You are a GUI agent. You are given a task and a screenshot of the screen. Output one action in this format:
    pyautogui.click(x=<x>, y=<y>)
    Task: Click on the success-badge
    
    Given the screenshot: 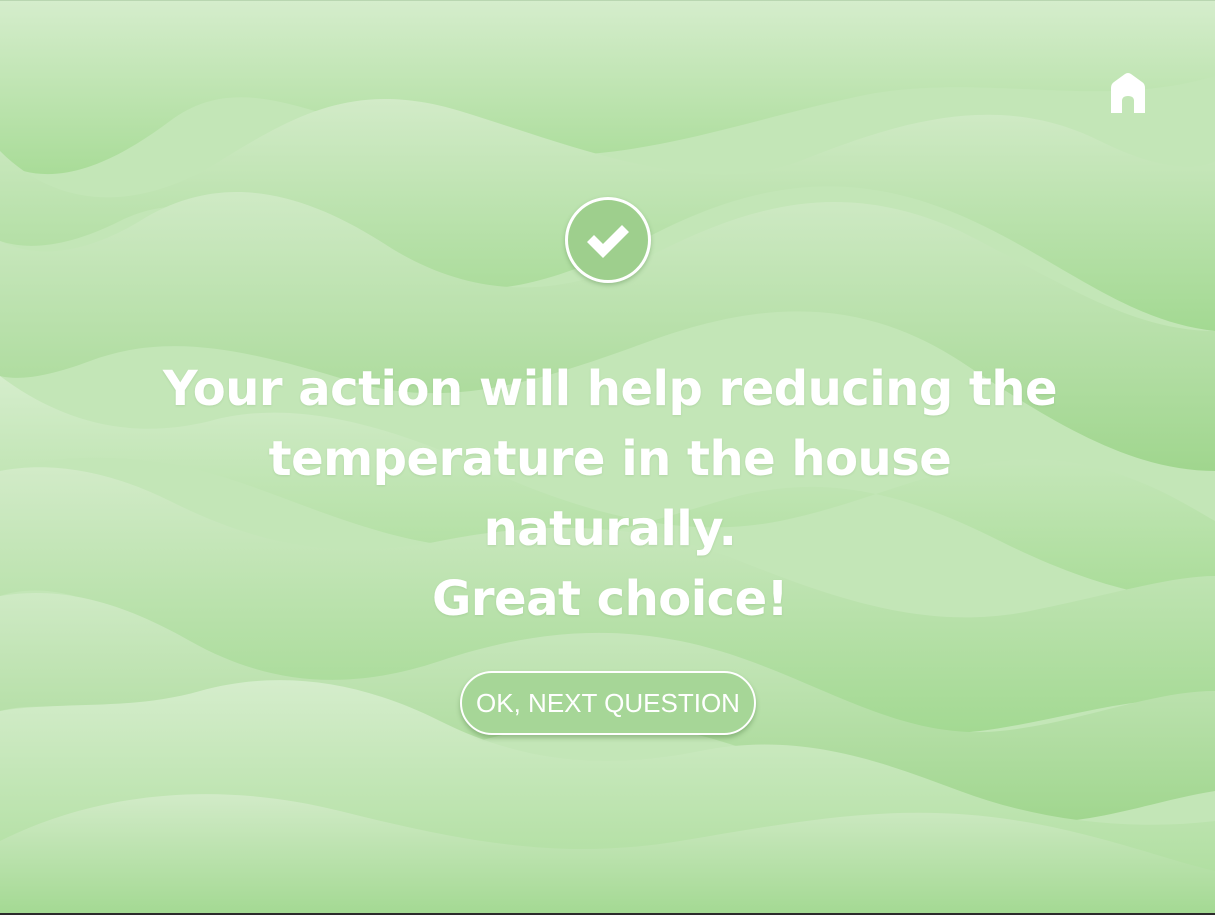 What is the action you would take?
    pyautogui.click(x=608, y=240)
    